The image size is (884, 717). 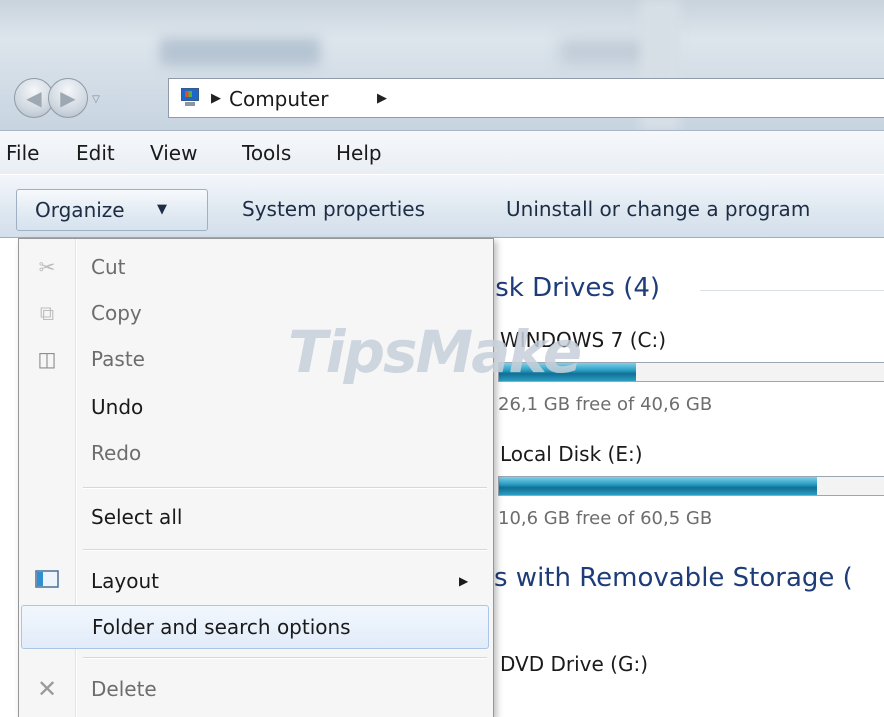 I want to click on menu-item-label: Copy, so click(x=116, y=313).